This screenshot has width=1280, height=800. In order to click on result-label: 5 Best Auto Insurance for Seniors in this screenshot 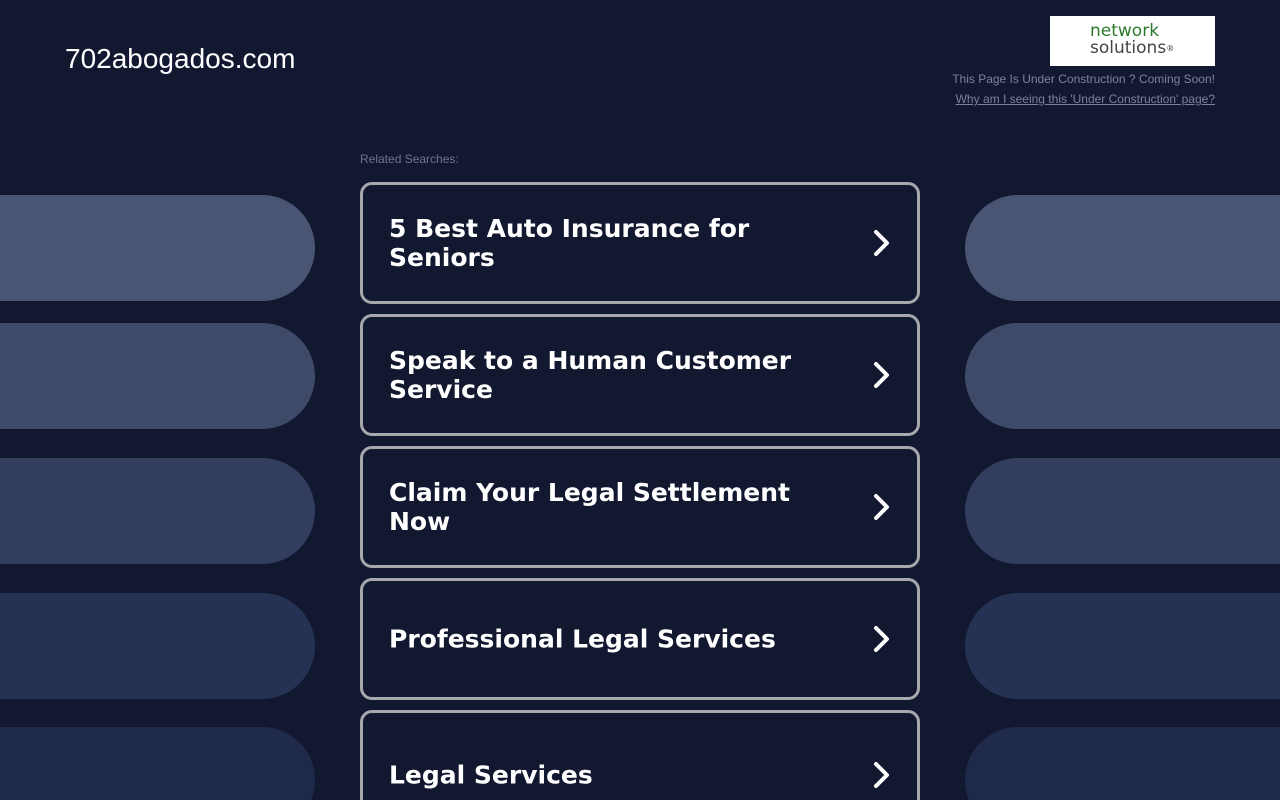, I will do `click(569, 243)`.